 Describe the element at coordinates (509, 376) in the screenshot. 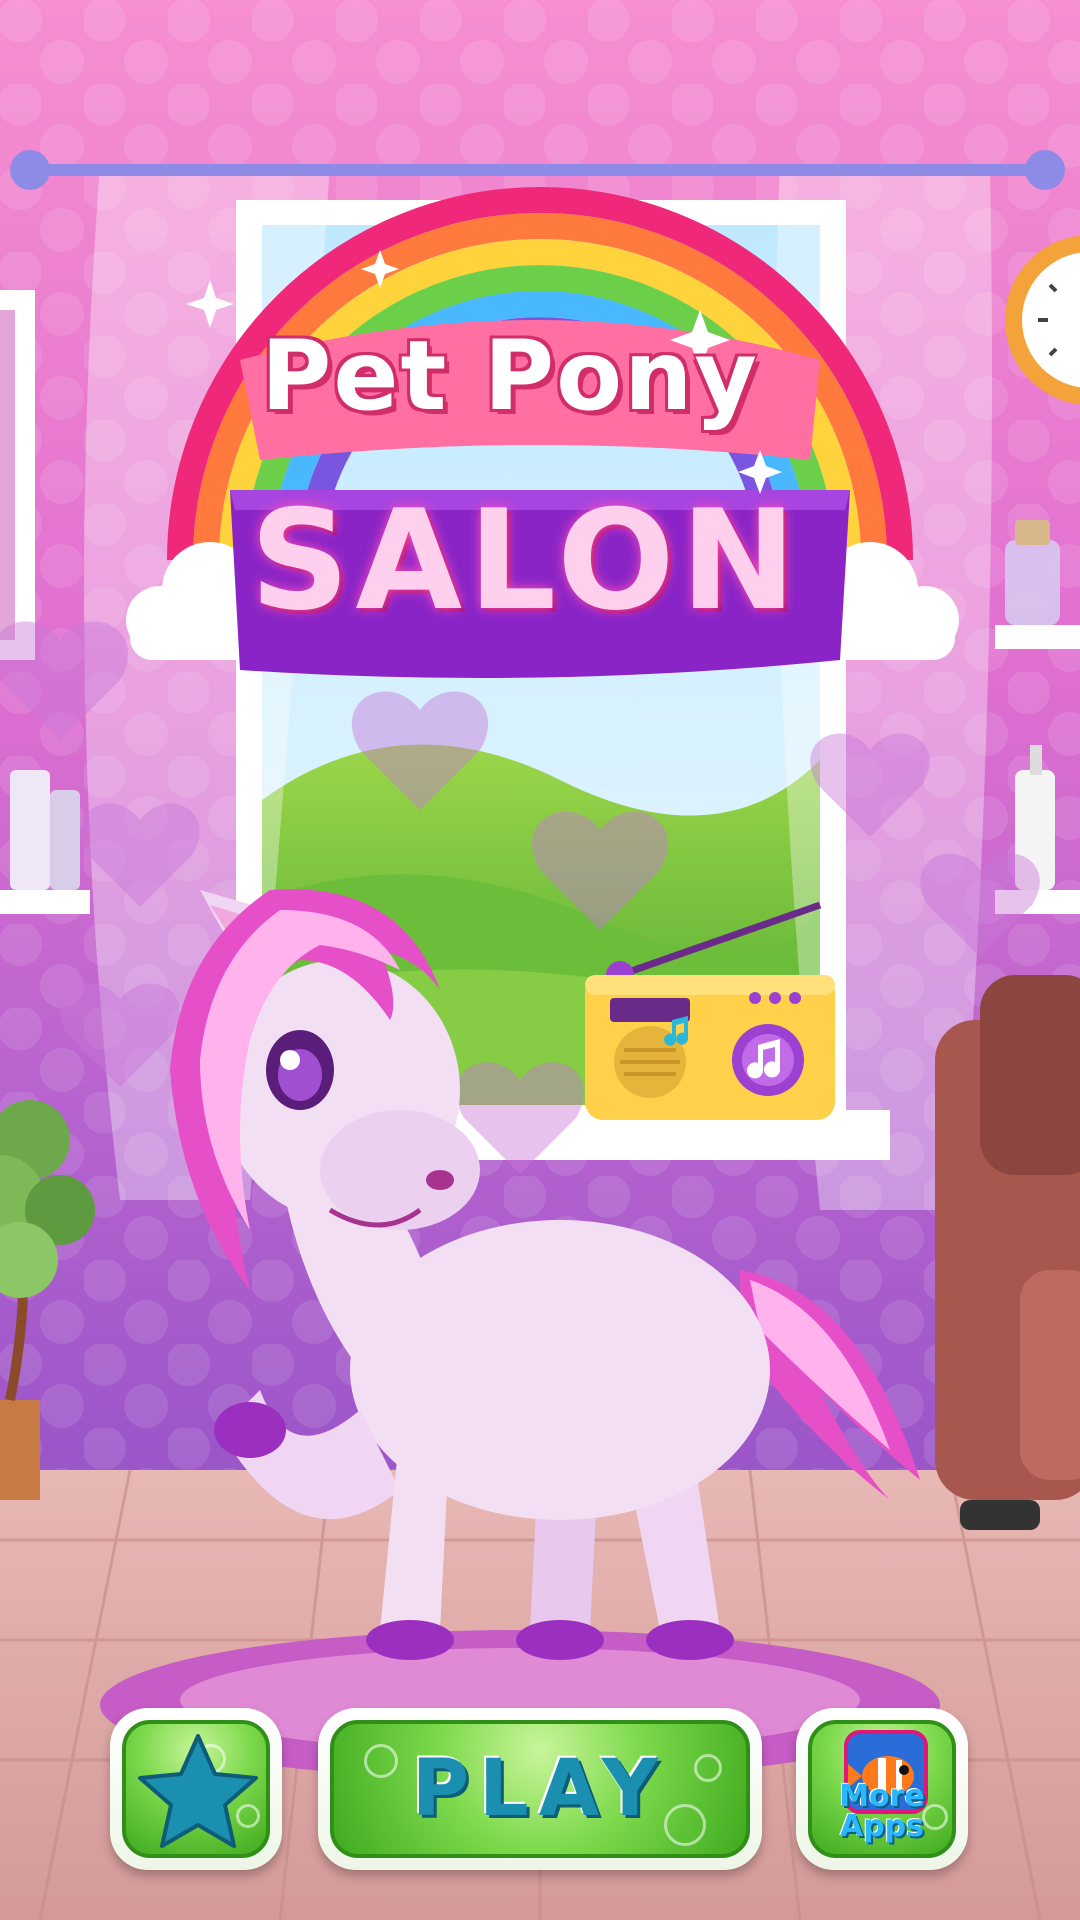

I see `game-title-line1: Pet Pony` at that location.